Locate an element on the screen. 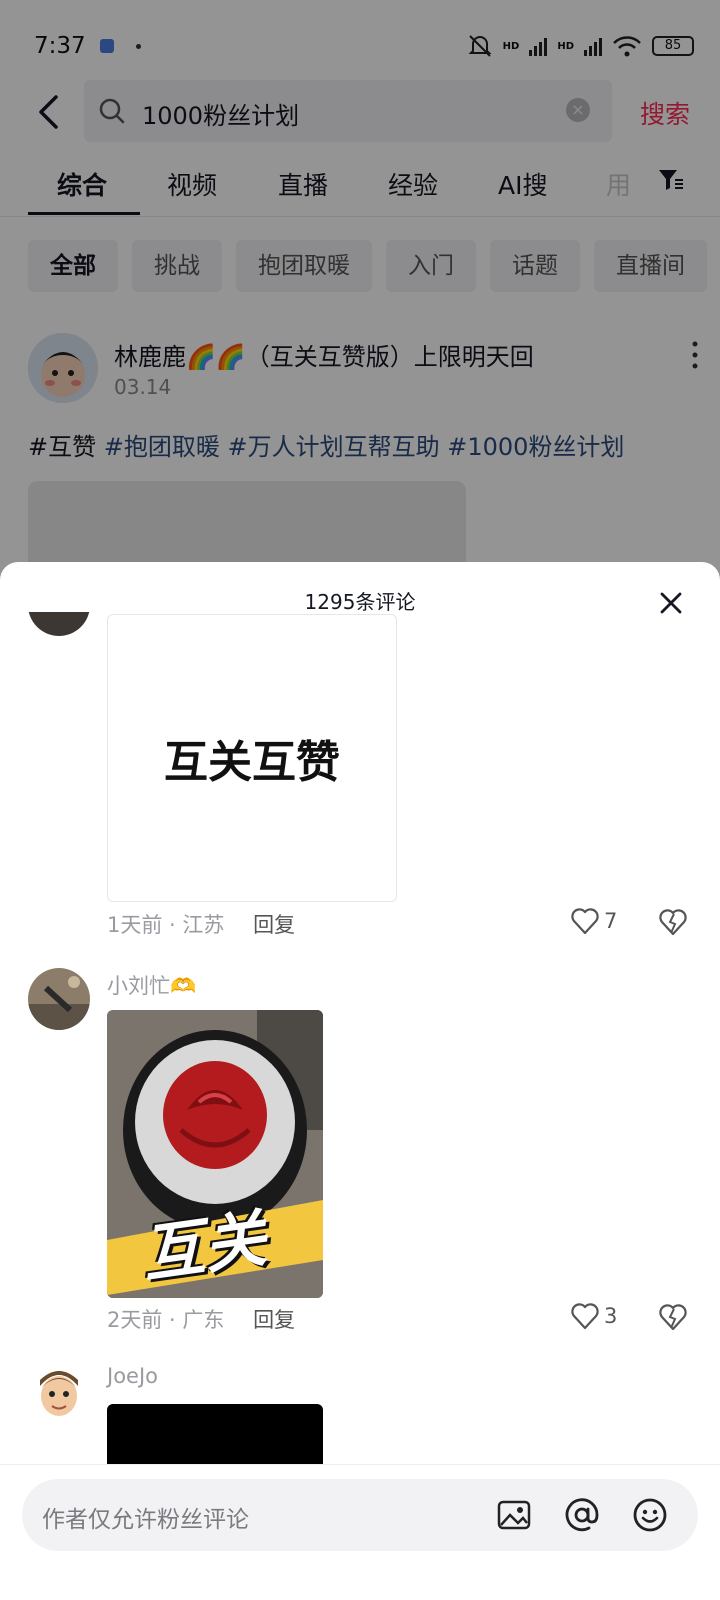 The image size is (720, 1600). mention-icon is located at coordinates (582, 1515).